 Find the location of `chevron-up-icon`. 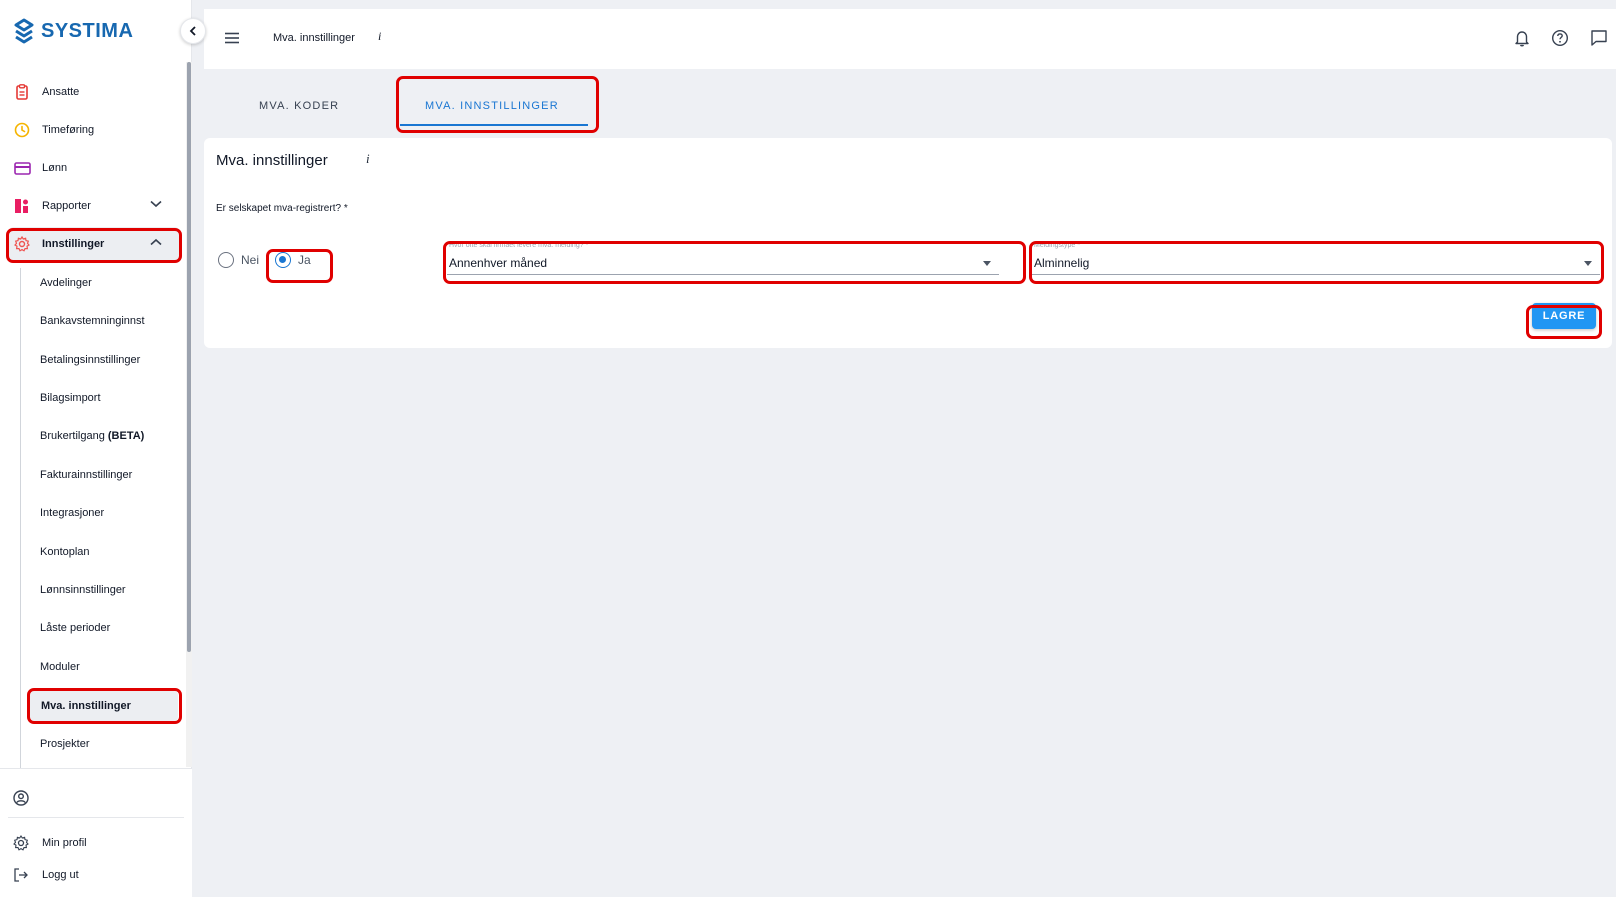

chevron-up-icon is located at coordinates (156, 242).